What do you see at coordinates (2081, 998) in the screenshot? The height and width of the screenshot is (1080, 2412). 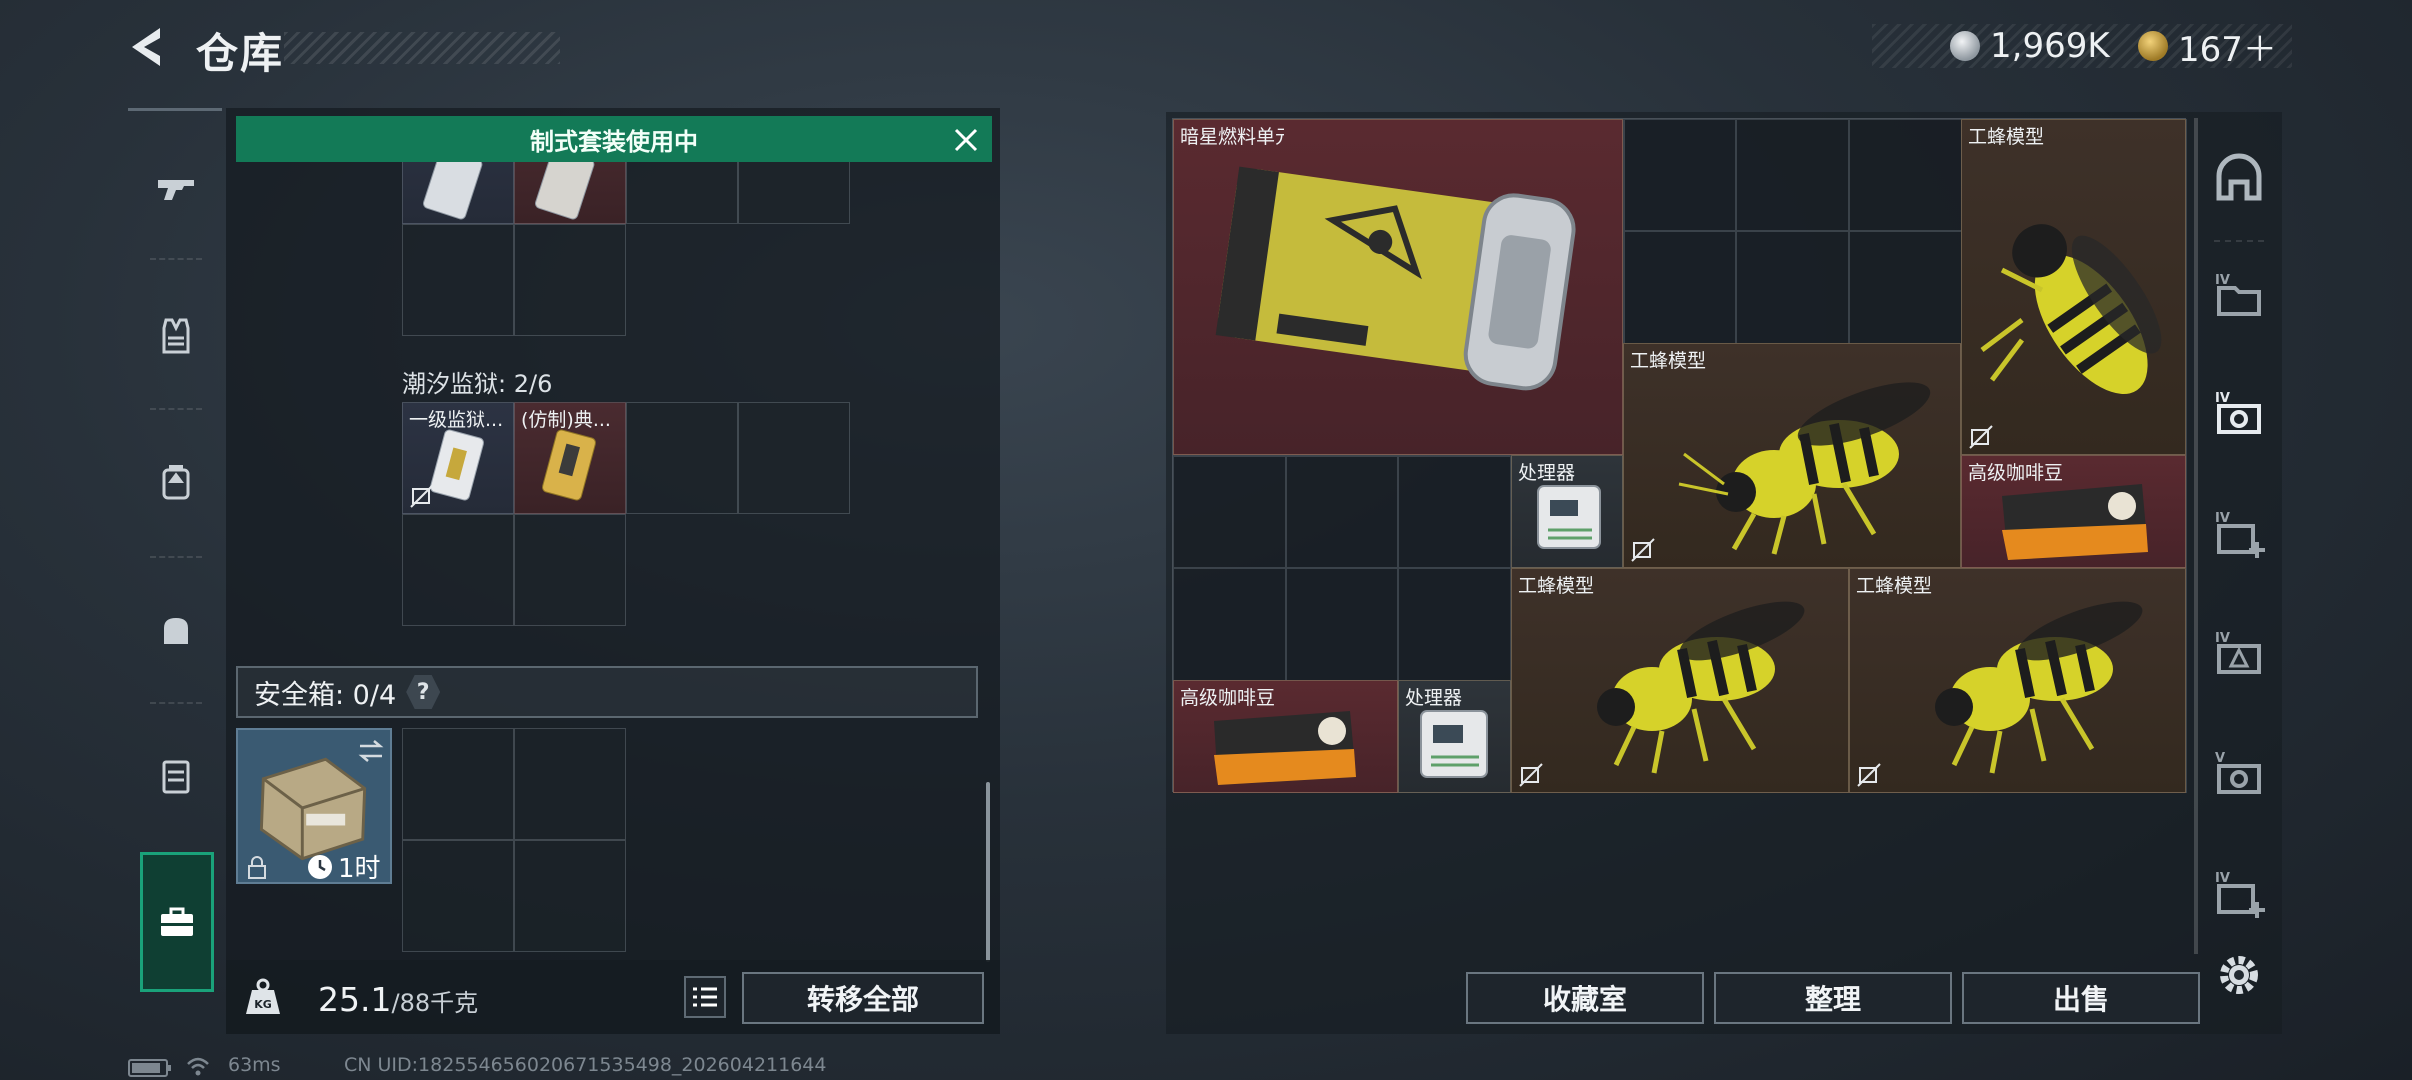 I see `sell-button: 出售` at bounding box center [2081, 998].